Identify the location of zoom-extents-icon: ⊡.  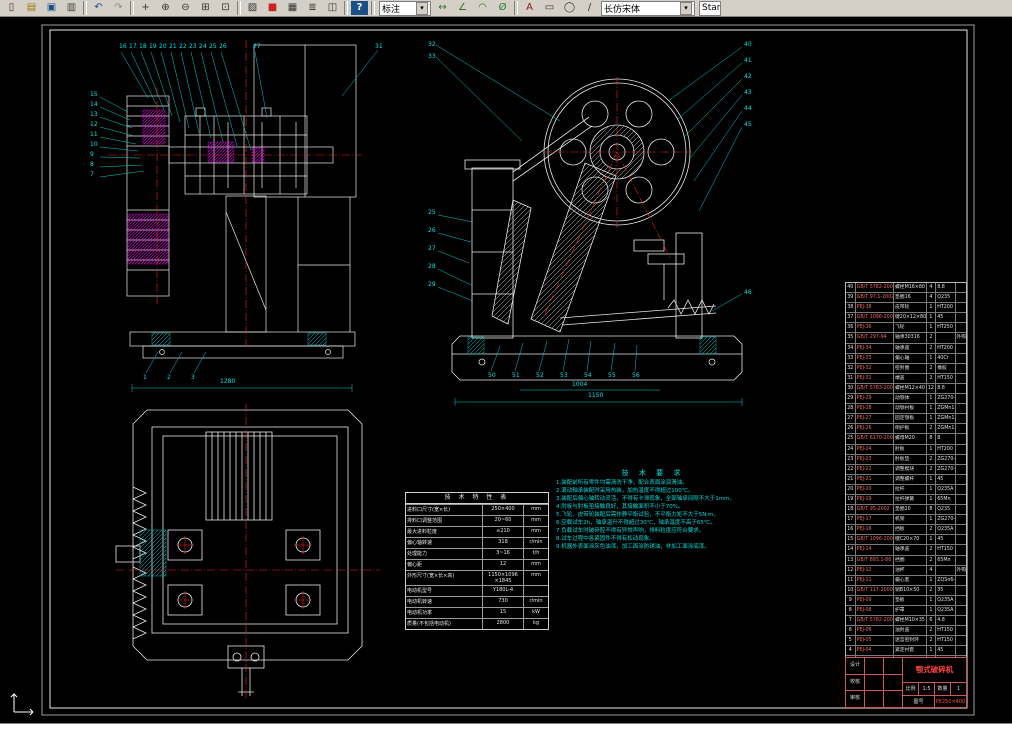
(225, 8).